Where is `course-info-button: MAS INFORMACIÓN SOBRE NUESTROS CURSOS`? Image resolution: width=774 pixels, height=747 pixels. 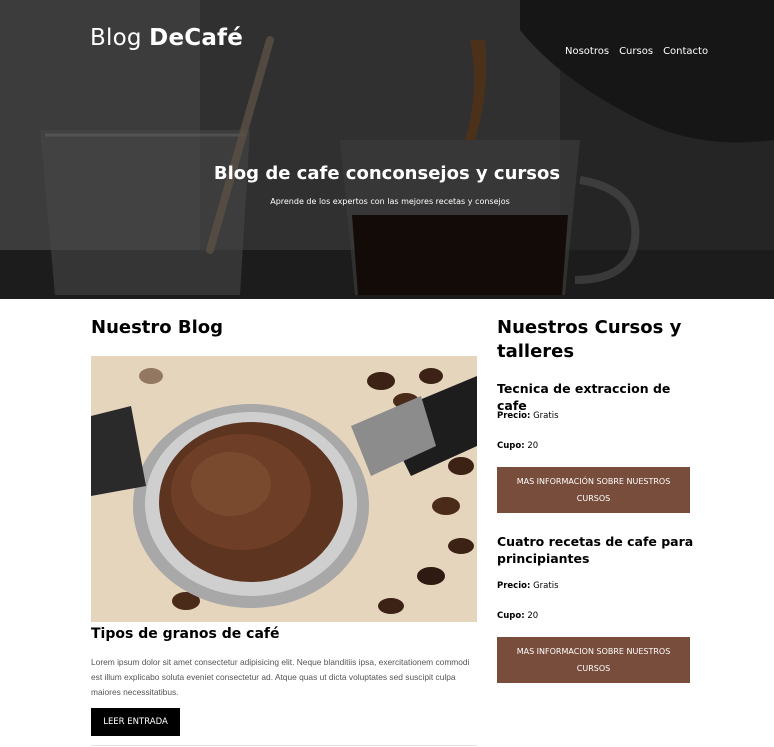 course-info-button: MAS INFORMACIÓN SOBRE NUESTROS CURSOS is located at coordinates (593, 490).